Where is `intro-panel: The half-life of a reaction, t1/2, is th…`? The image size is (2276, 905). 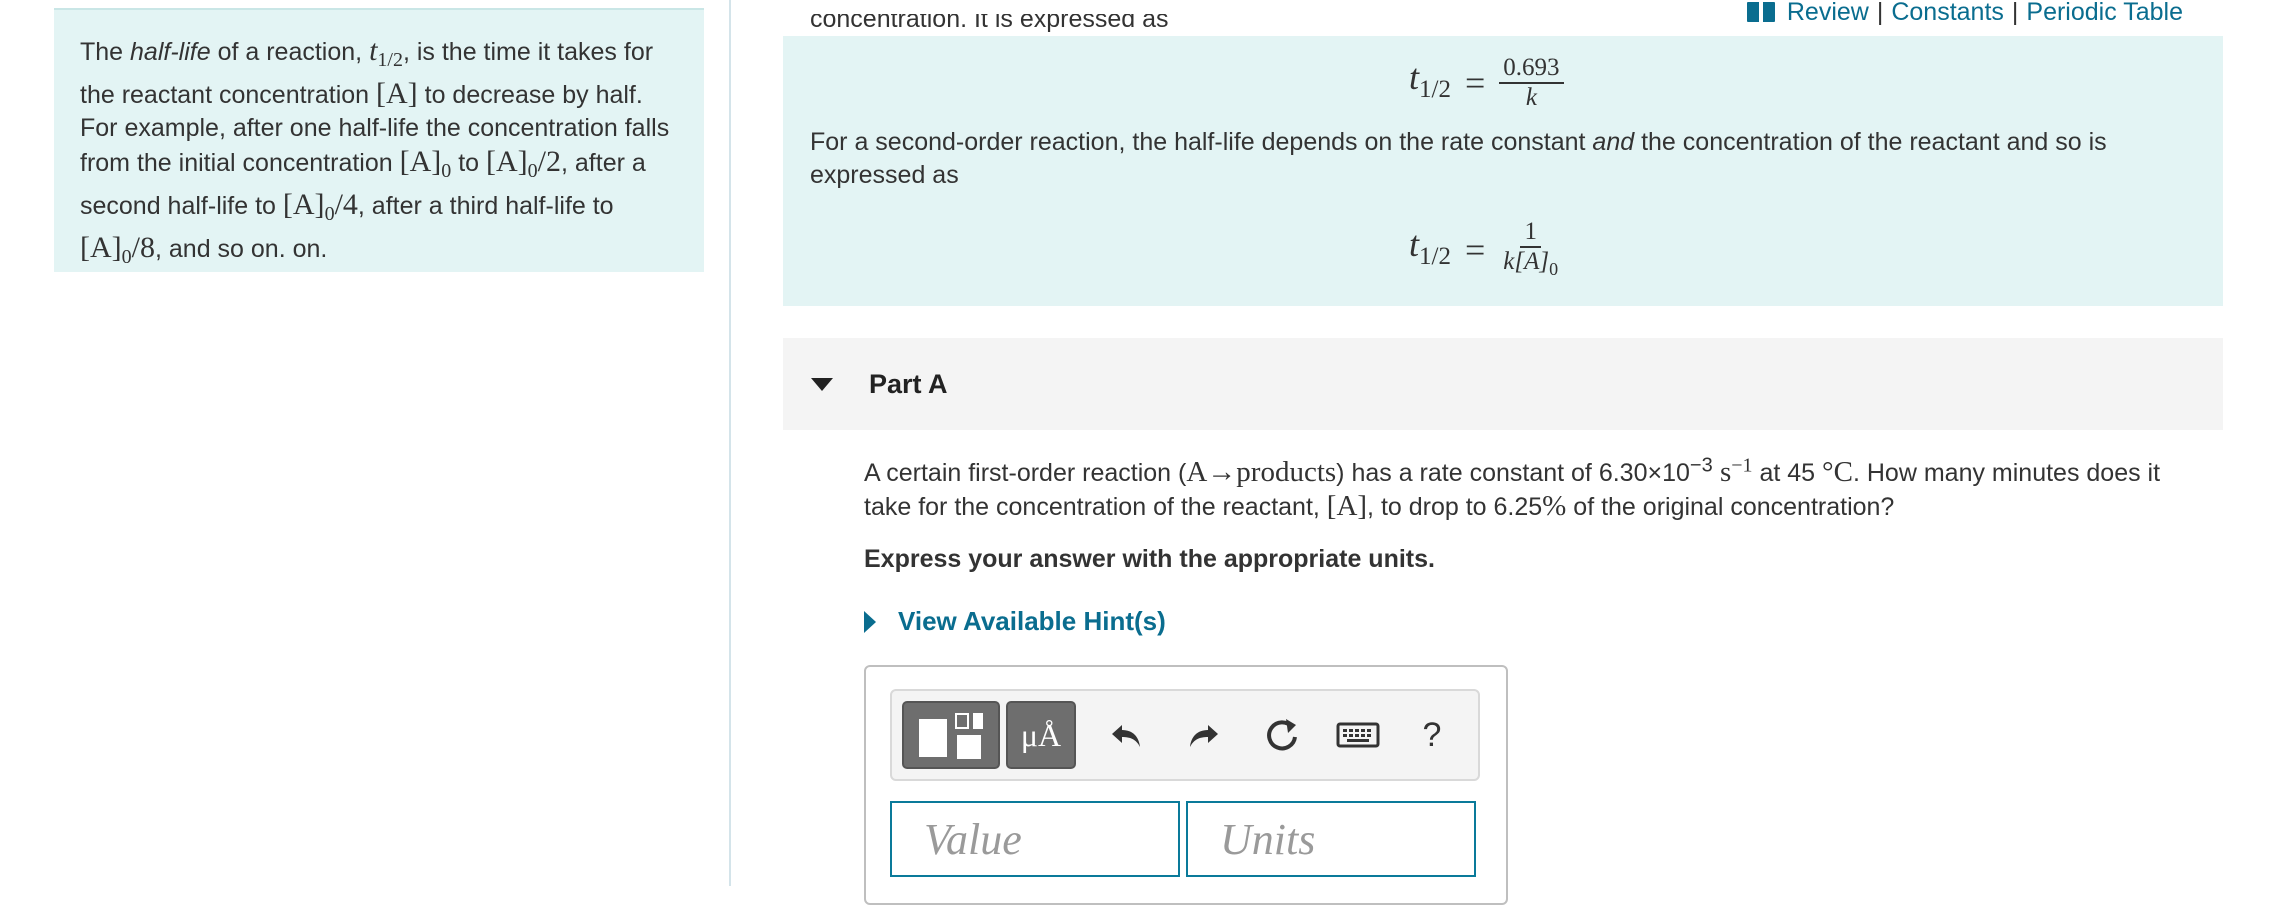
intro-panel: The half-life of a reaction, t1/2, is th… is located at coordinates (379, 140).